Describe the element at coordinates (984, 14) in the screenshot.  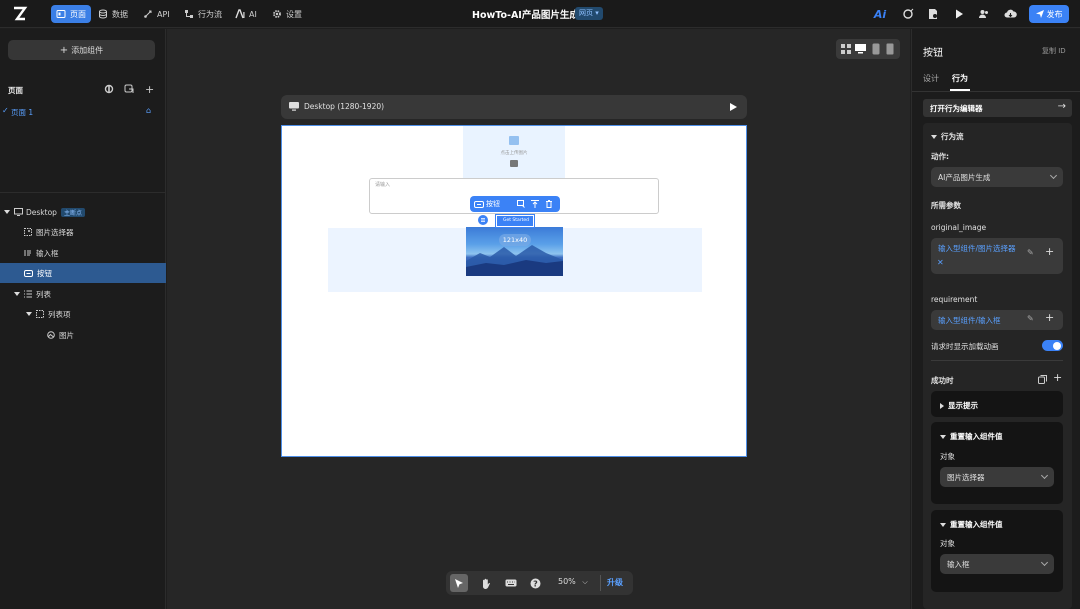
I see `users-icon` at that location.